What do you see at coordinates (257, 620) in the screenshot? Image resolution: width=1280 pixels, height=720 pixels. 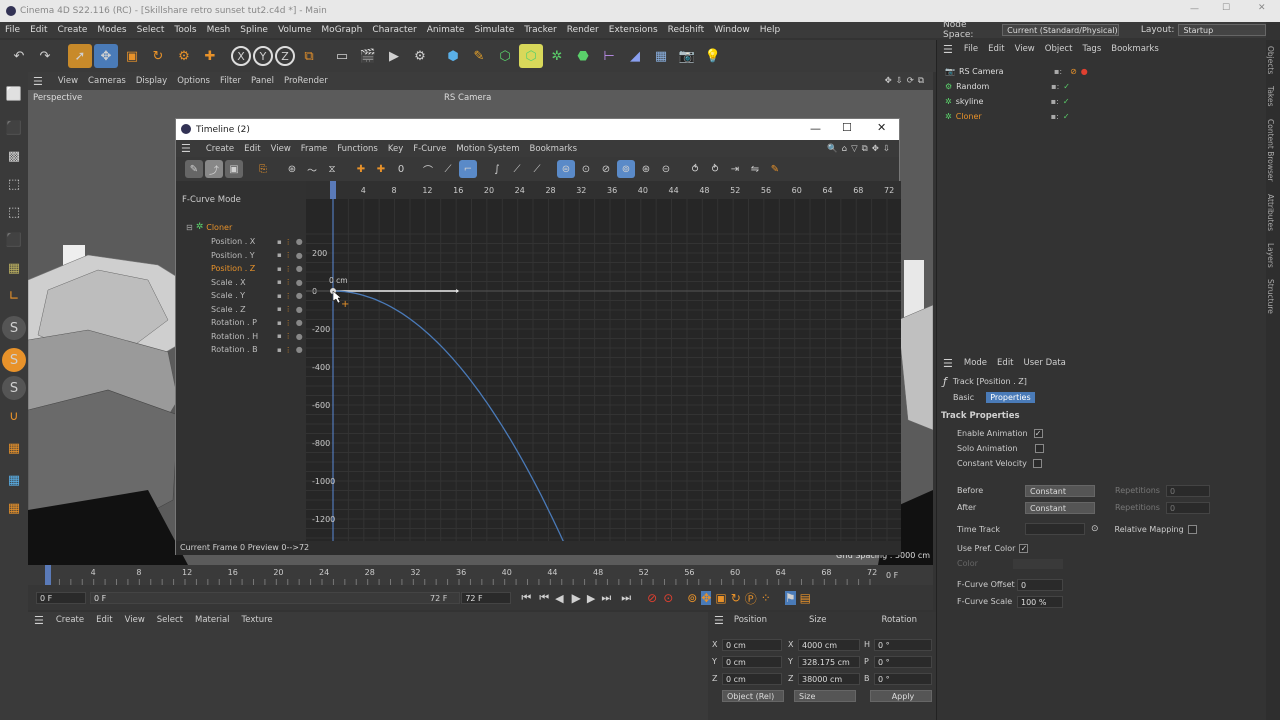 I see `material-menu-texture: Texture` at bounding box center [257, 620].